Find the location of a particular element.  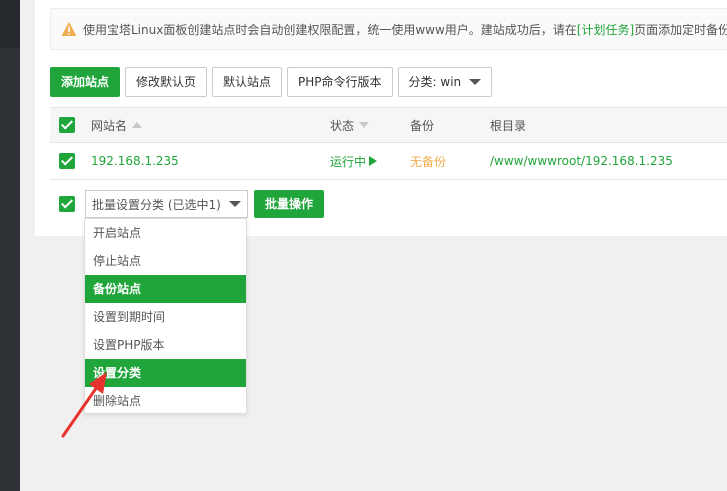

category-select: 分类: win is located at coordinates (445, 82).